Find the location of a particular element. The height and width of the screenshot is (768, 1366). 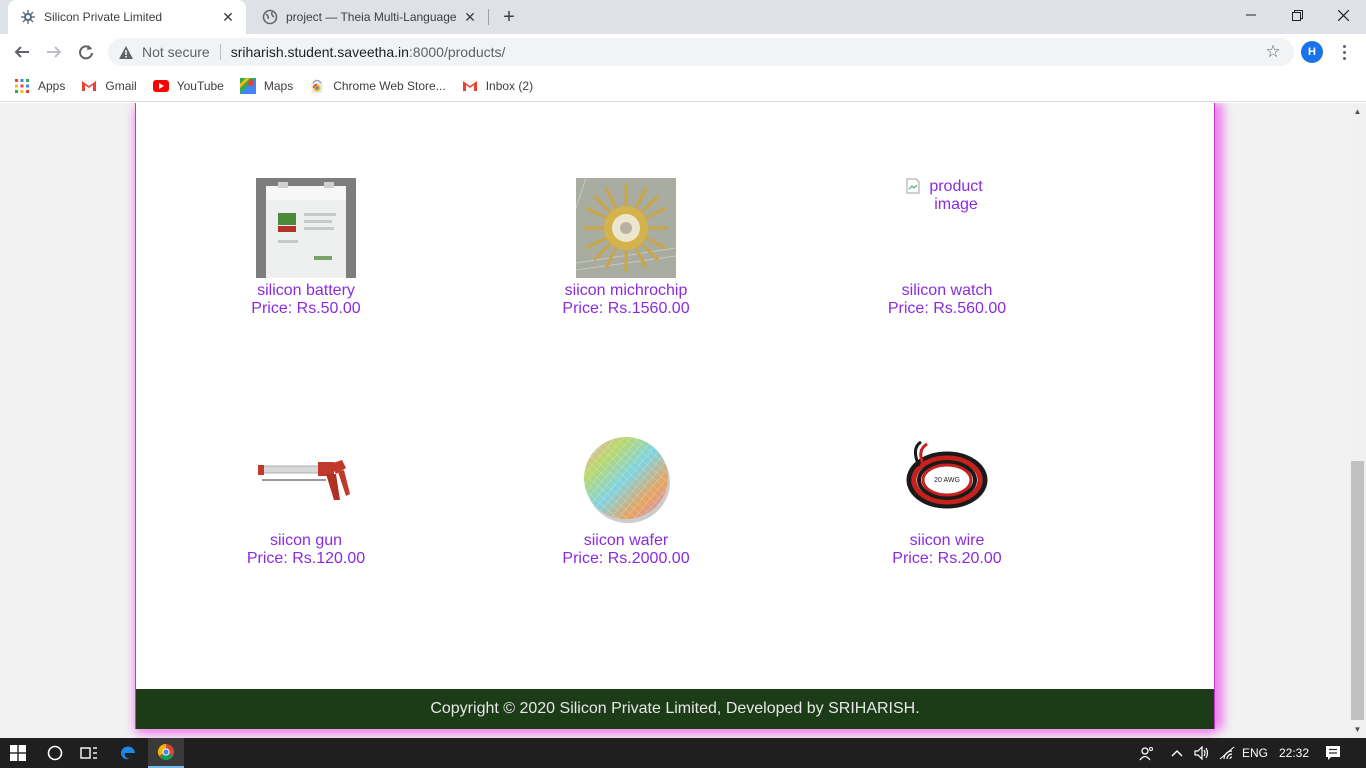

search-circle-icon is located at coordinates (55, 753).